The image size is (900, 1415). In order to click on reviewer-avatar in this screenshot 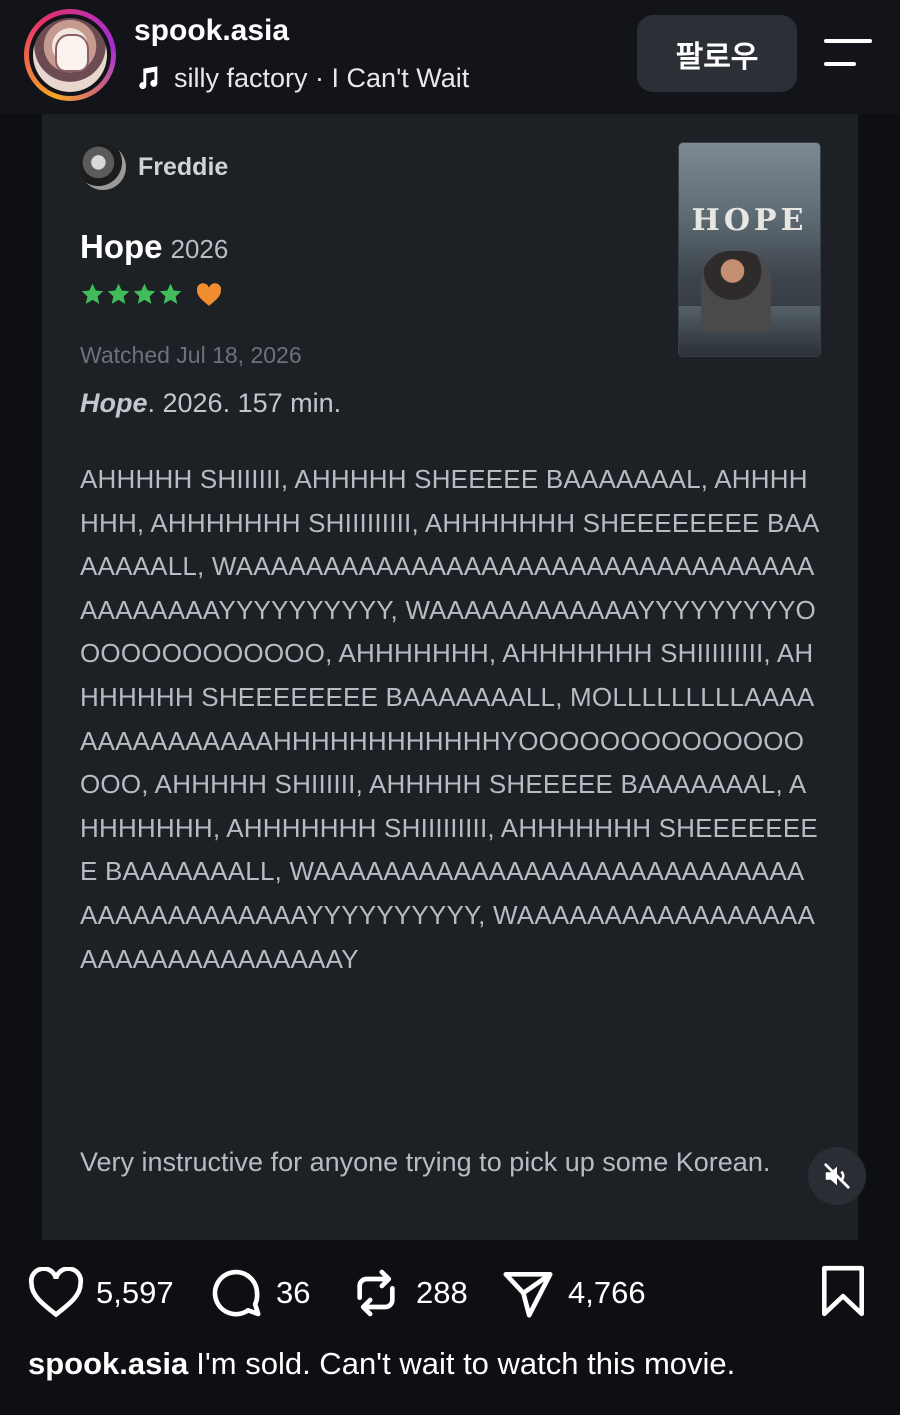, I will do `click(103, 167)`.